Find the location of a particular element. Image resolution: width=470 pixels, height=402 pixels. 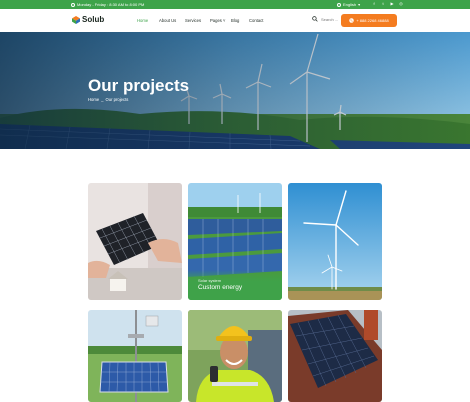

language-selector: English ▾ is located at coordinates (348, 4).